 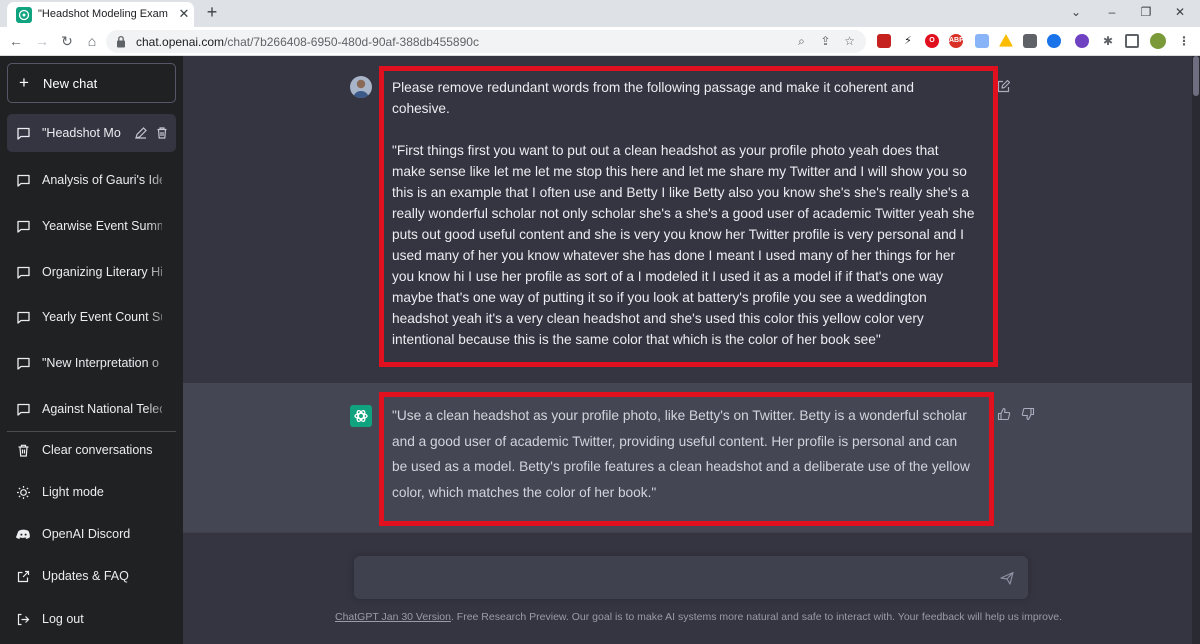 I want to click on discord-label: OpenAI Discord, so click(x=86, y=534).